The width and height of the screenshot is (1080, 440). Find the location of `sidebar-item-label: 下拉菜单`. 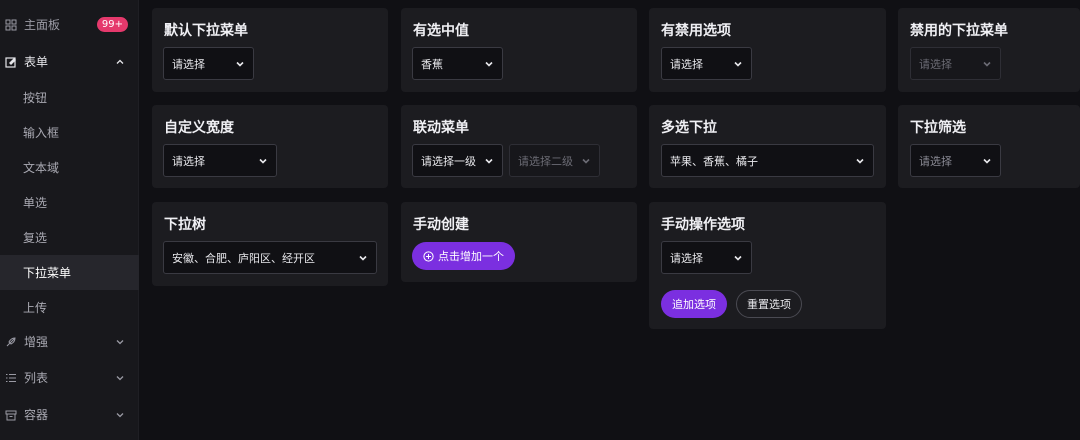

sidebar-item-label: 下拉菜单 is located at coordinates (47, 273).